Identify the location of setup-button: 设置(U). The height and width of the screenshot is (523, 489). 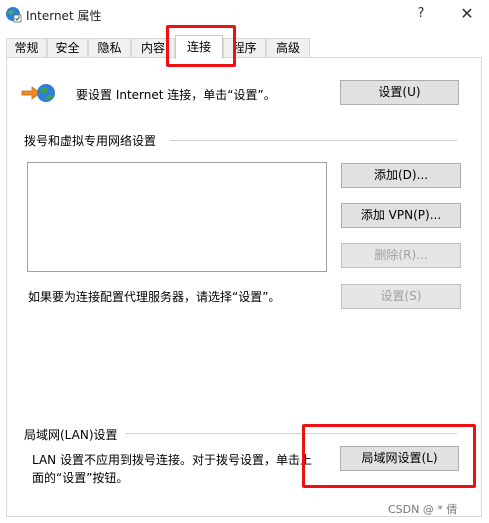
(399, 92).